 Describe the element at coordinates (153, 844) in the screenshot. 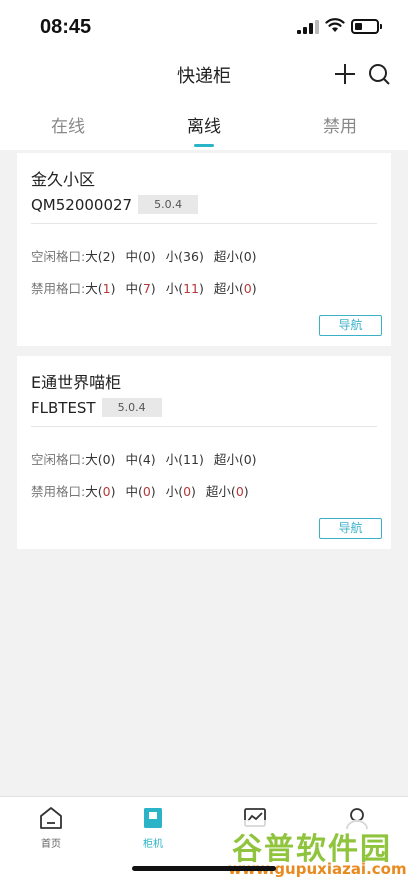

I see `nav-cabinet-label: 柜机` at that location.